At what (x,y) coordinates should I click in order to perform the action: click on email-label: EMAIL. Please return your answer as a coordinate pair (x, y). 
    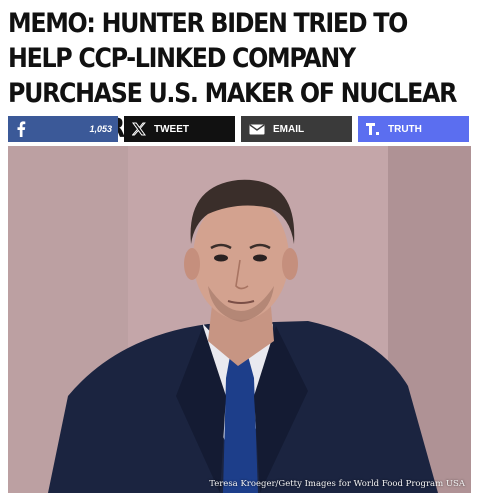
    Looking at the image, I should click on (289, 129).